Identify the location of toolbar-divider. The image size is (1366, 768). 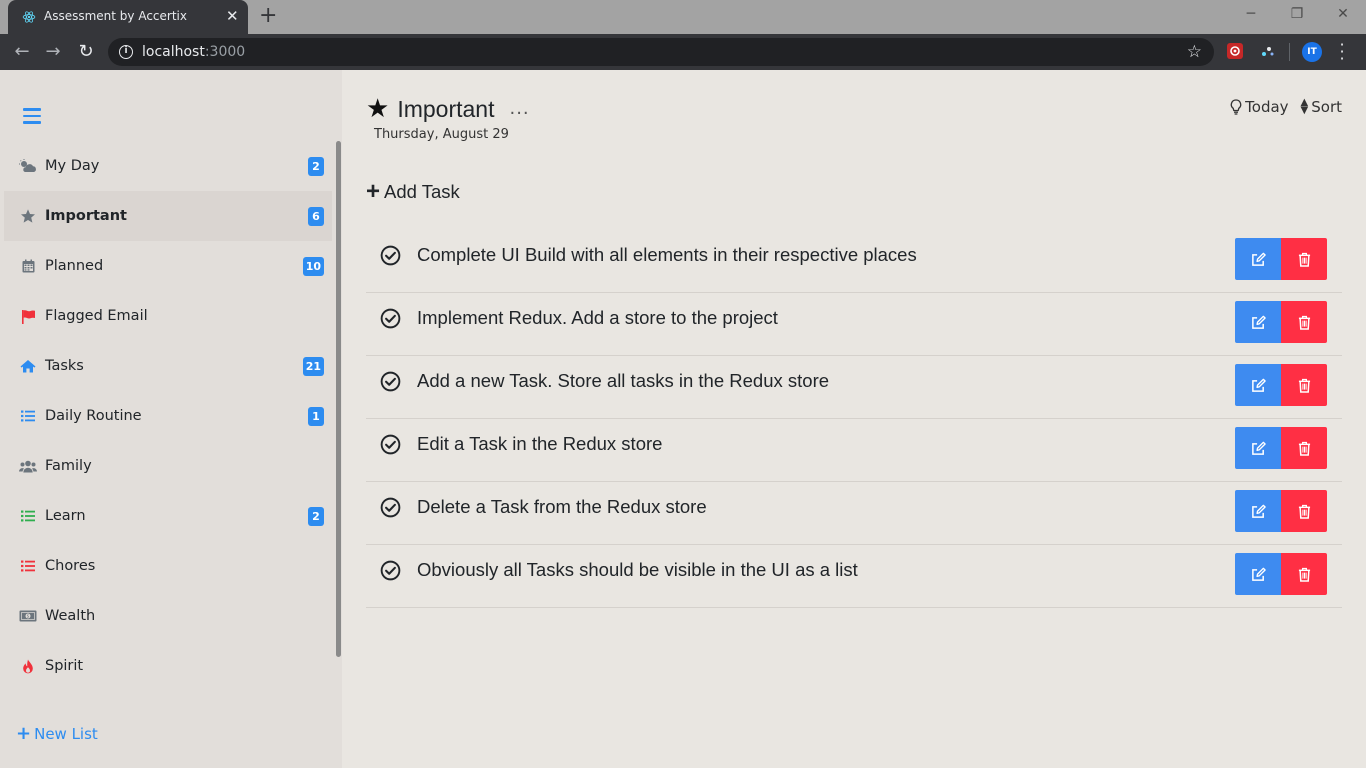
(1289, 52).